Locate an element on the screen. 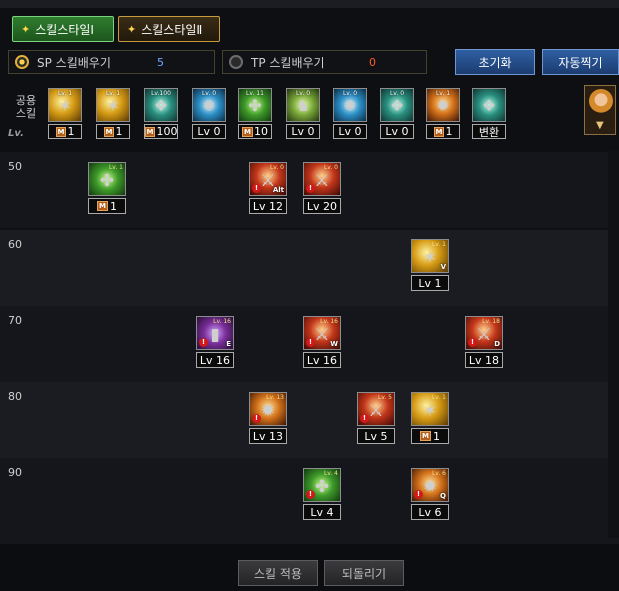 The width and height of the screenshot is (619, 591). sp-learn-option: SP 스킬배우기 5 is located at coordinates (111, 62).